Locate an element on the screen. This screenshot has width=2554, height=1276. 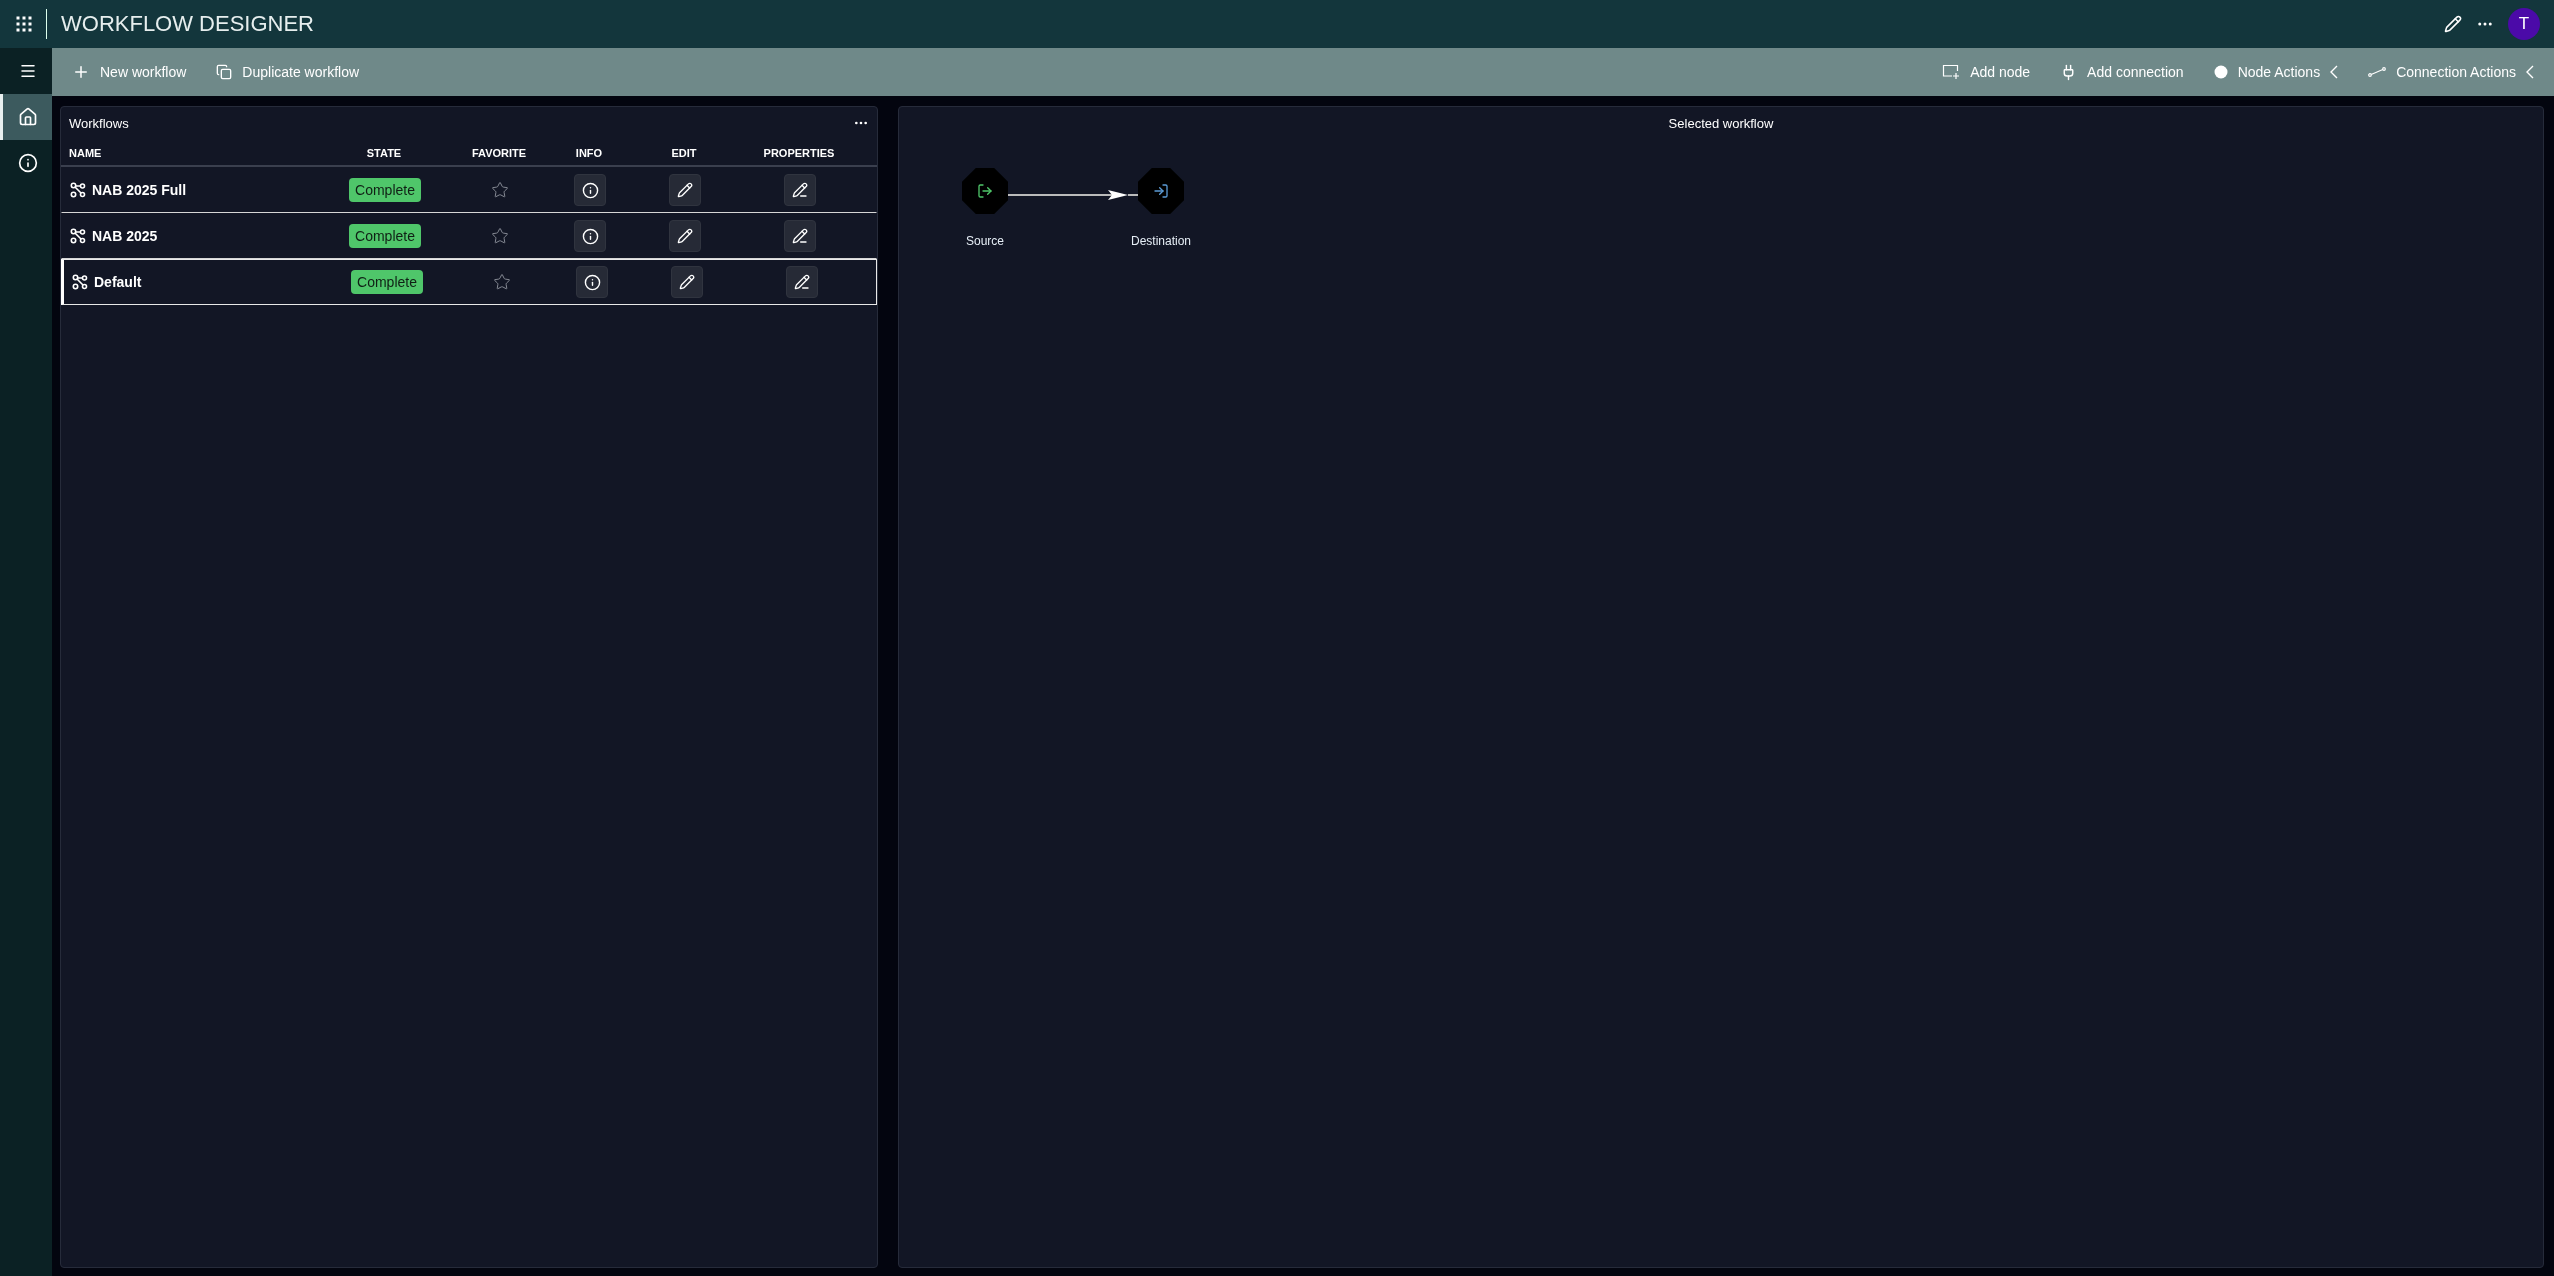
copy-icon is located at coordinates (224, 72).